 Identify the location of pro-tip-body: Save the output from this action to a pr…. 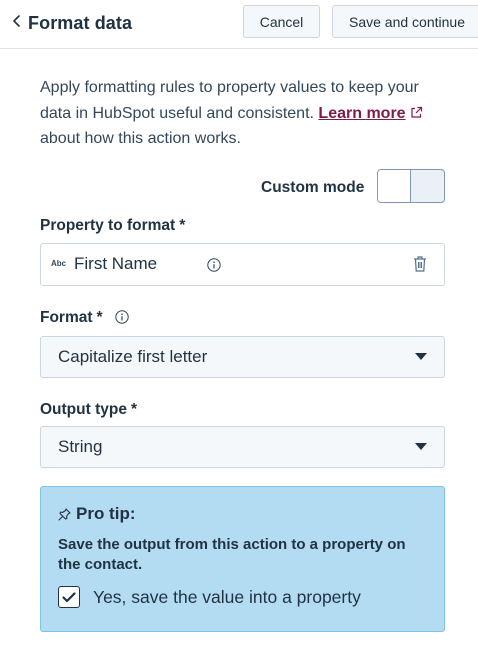
(232, 554).